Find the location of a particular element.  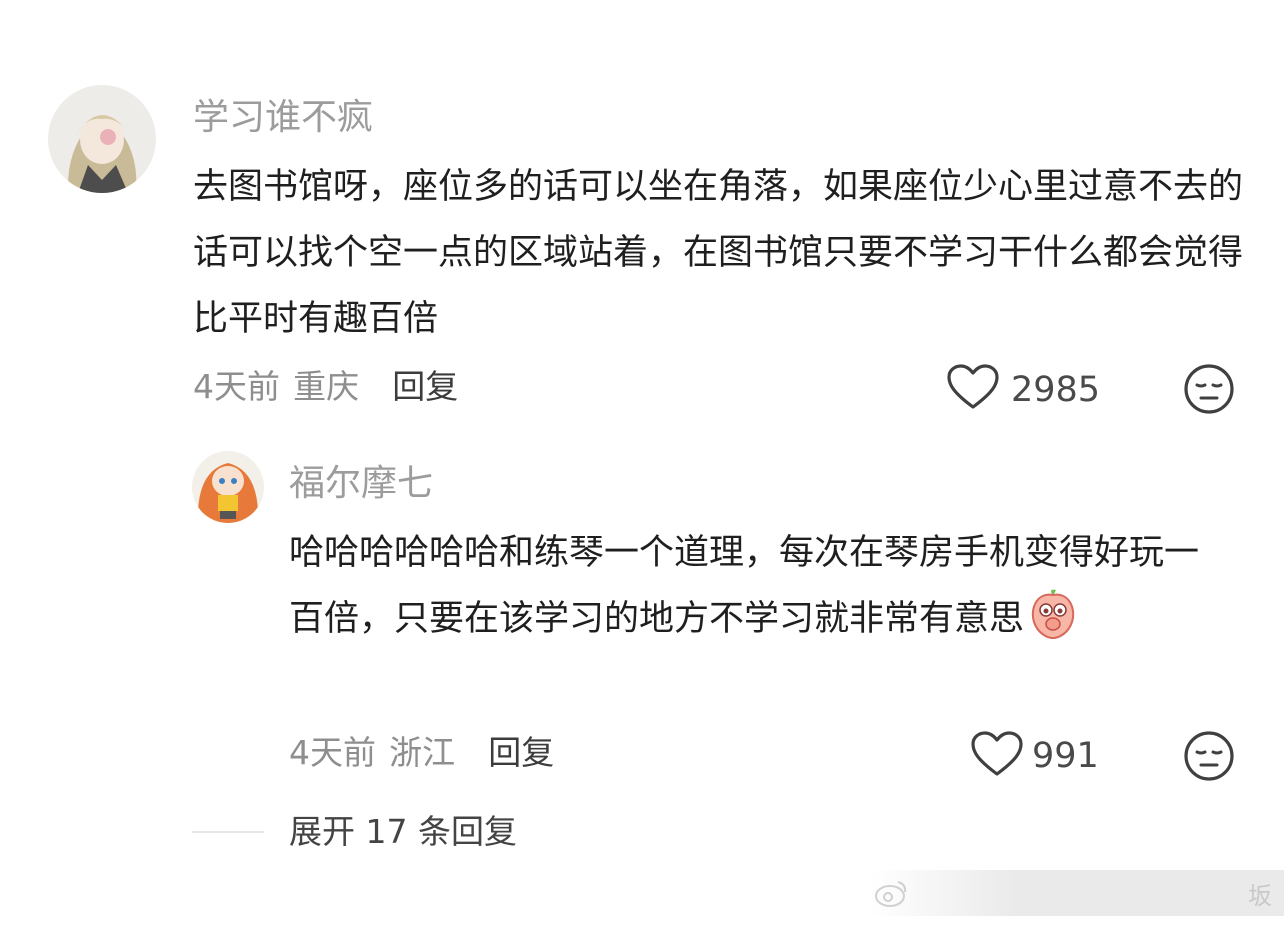

like-count: 991 is located at coordinates (1065, 756).